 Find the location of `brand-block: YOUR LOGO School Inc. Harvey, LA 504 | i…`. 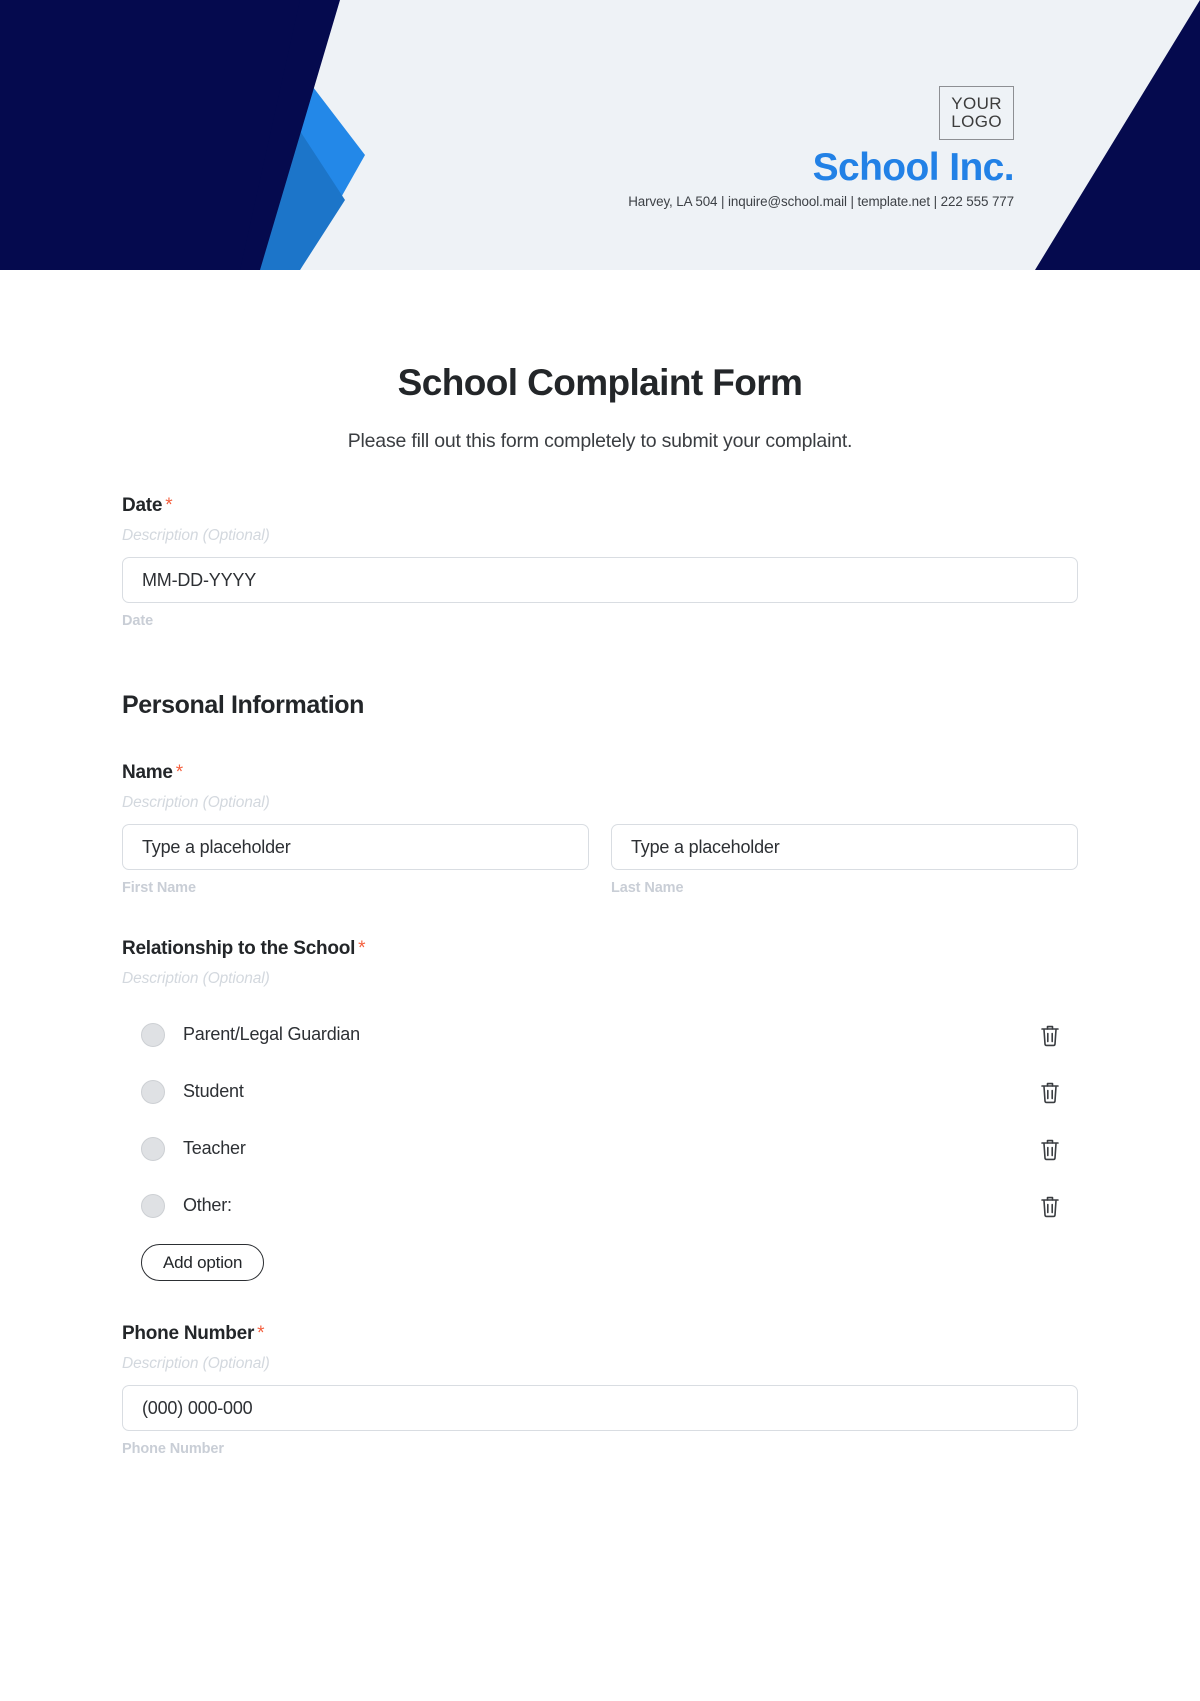

brand-block: YOUR LOGO School Inc. Harvey, LA 504 | i… is located at coordinates (794, 148).